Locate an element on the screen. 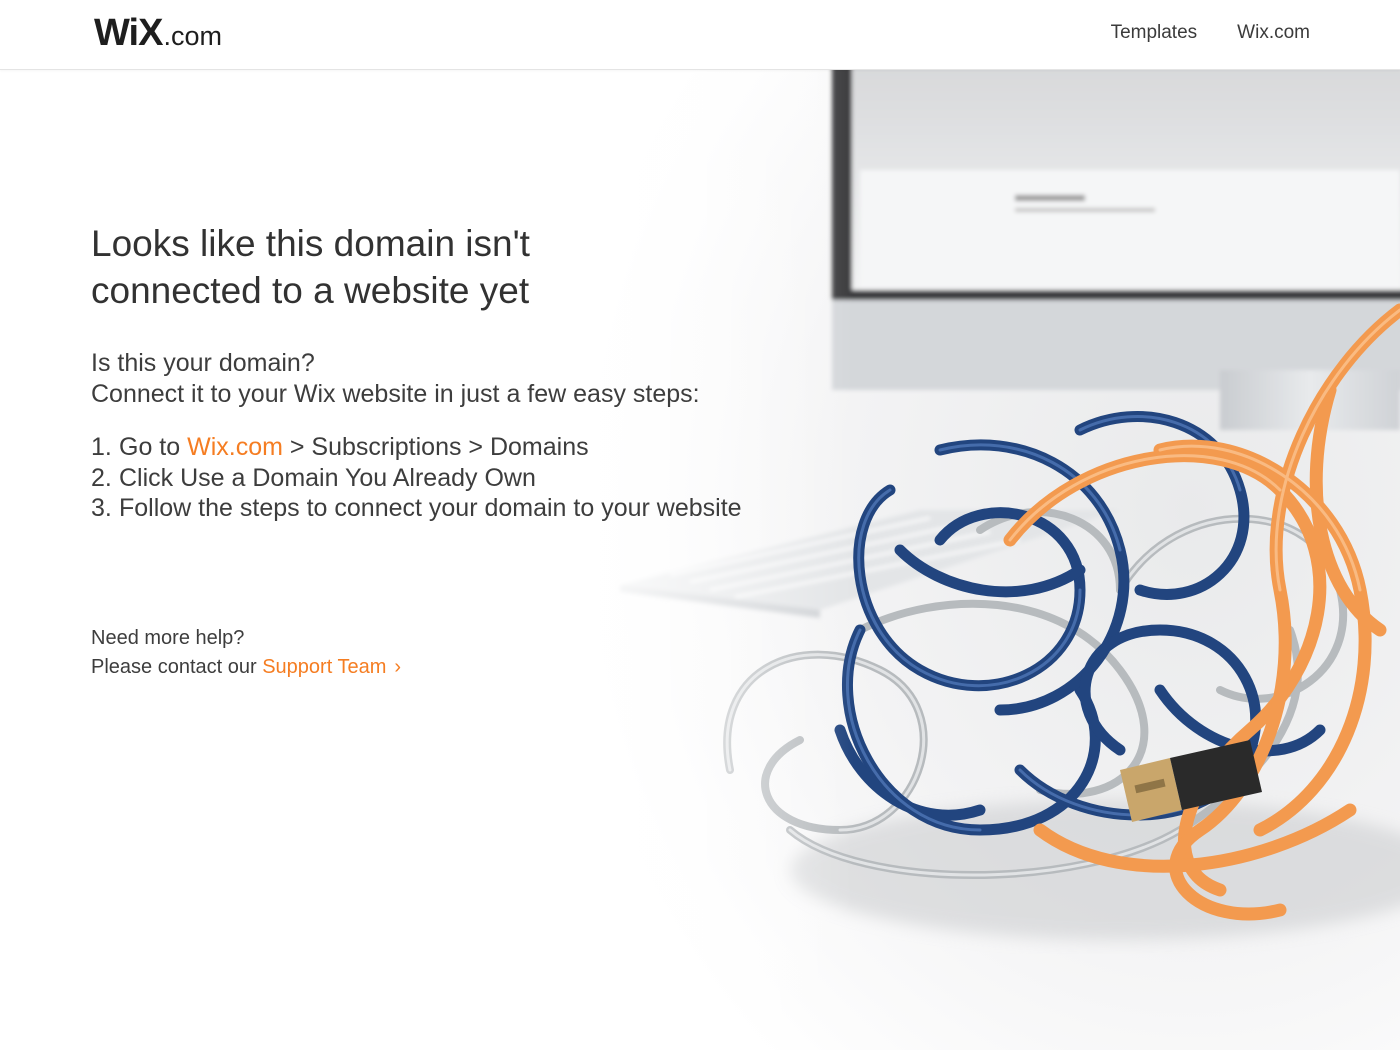 Image resolution: width=1400 pixels, height=1050 pixels. logo-suffix: .com is located at coordinates (192, 36).